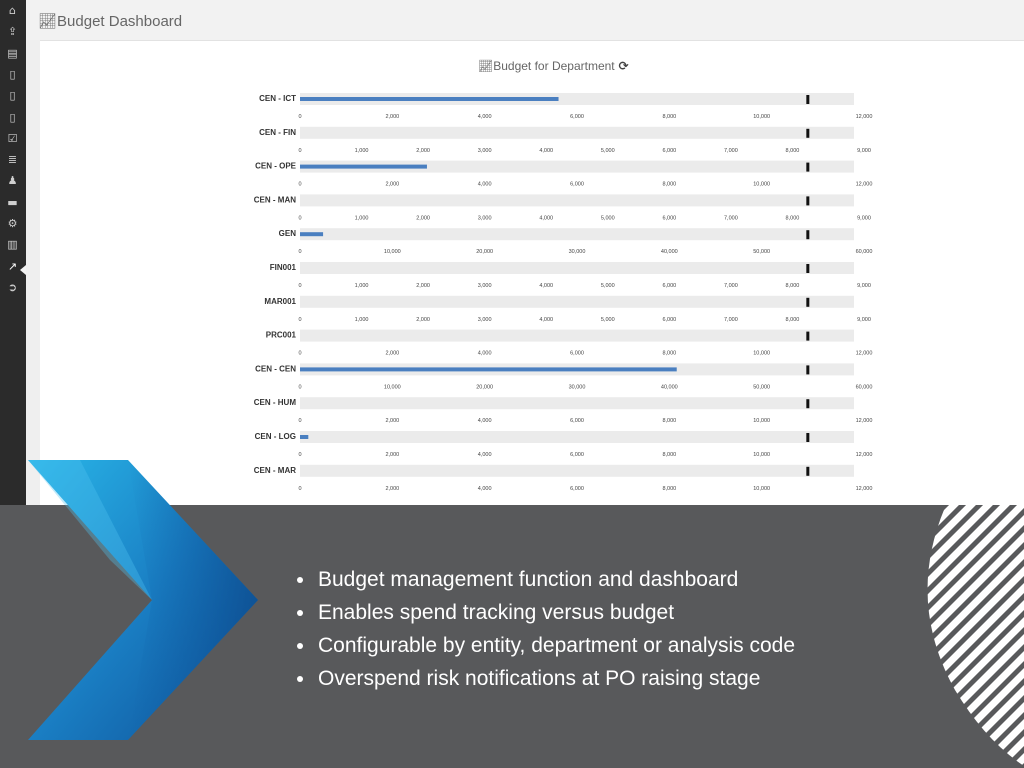 Image resolution: width=1024 pixels, height=768 pixels. I want to click on row-label: CEN - FIN, so click(277, 132).